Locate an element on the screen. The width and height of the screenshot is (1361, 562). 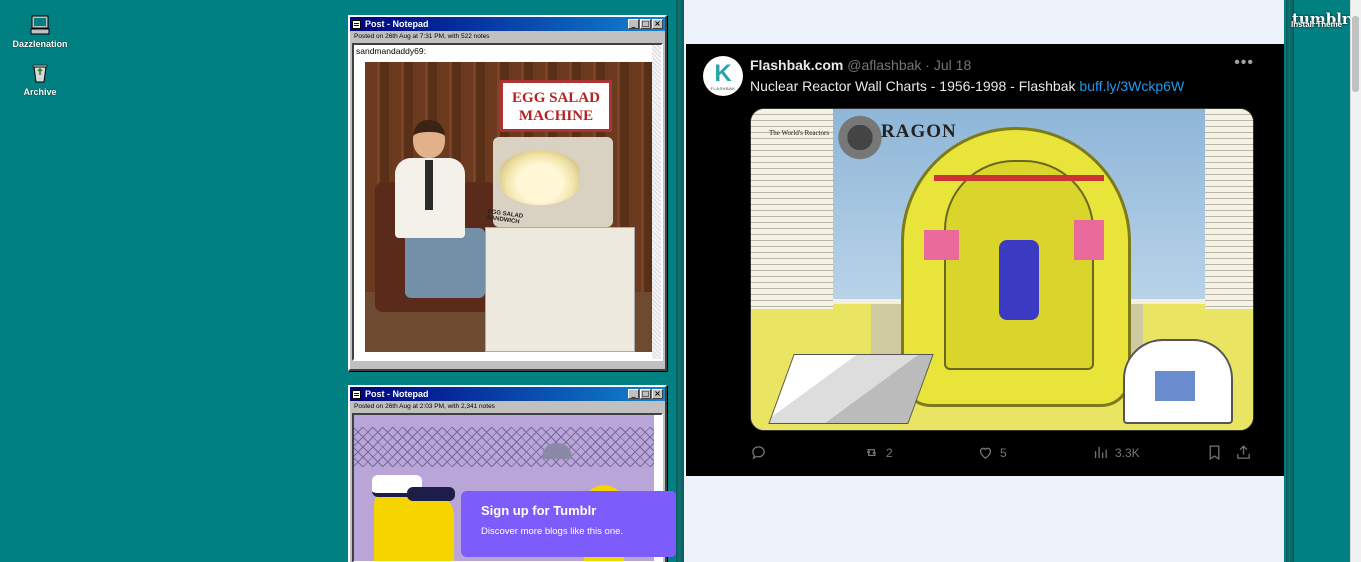
desktop-icon-label: Archive is located at coordinates (40, 92).